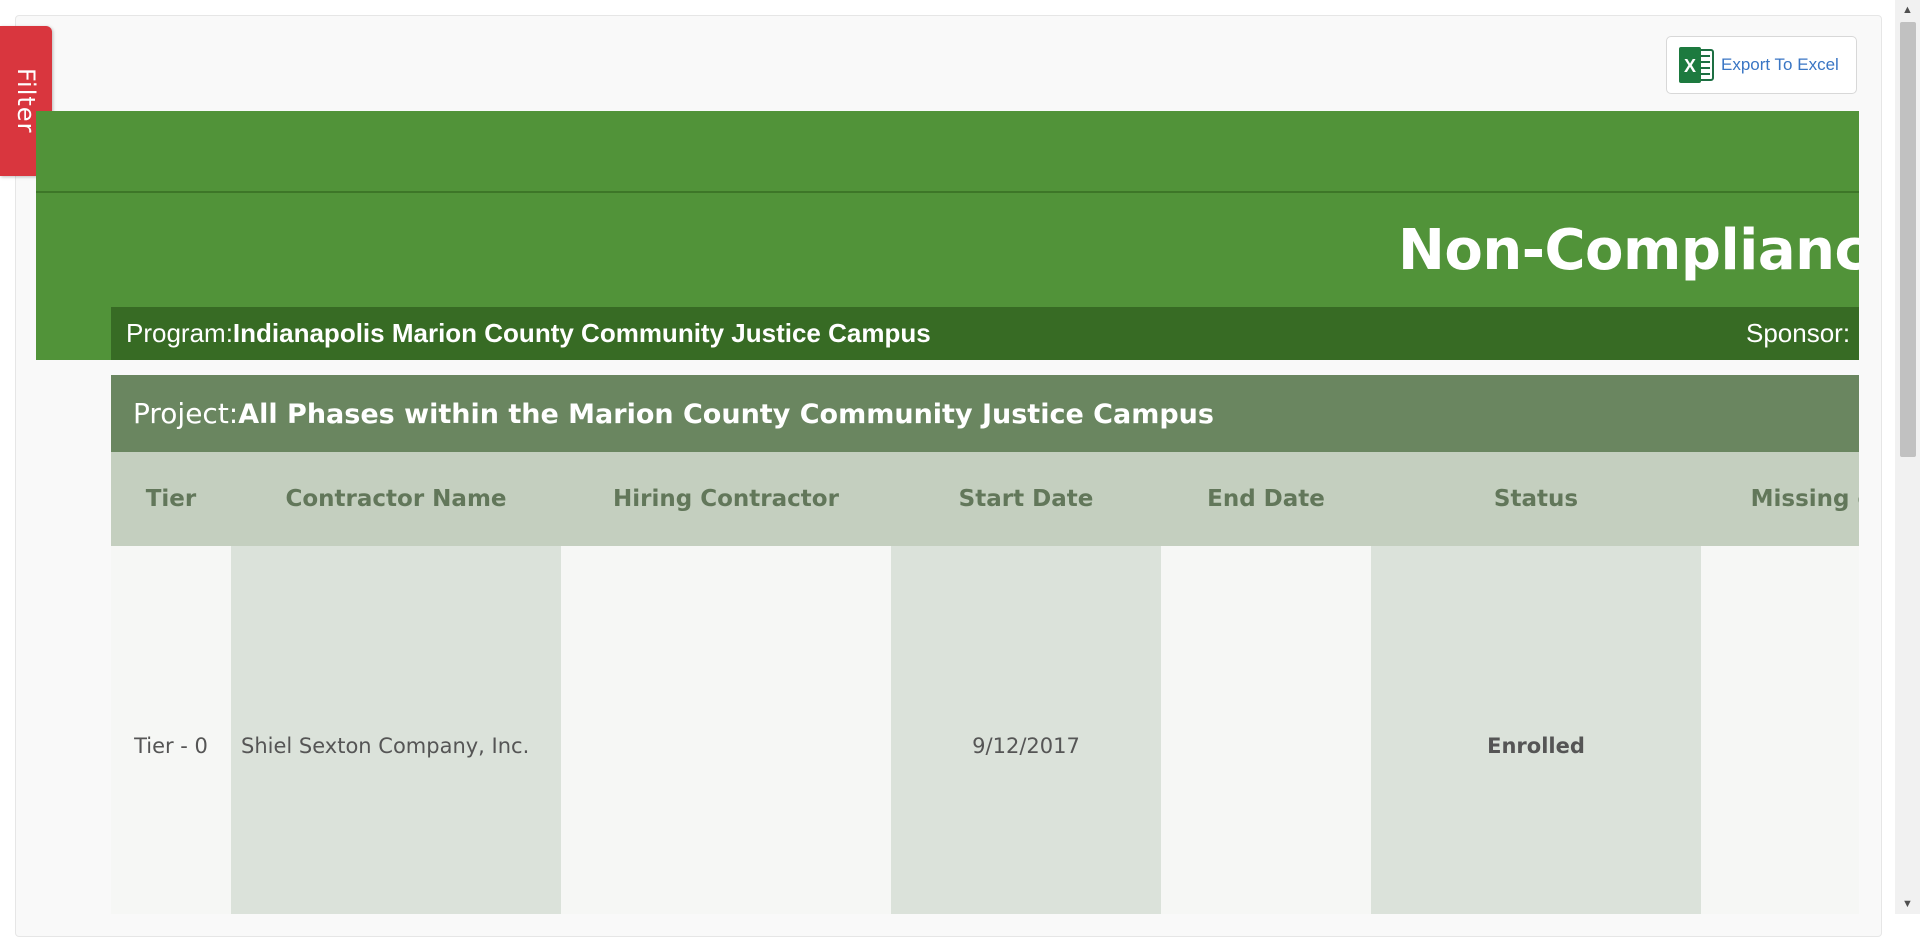 The width and height of the screenshot is (1920, 937). I want to click on svg-text: X, so click(1690, 66).